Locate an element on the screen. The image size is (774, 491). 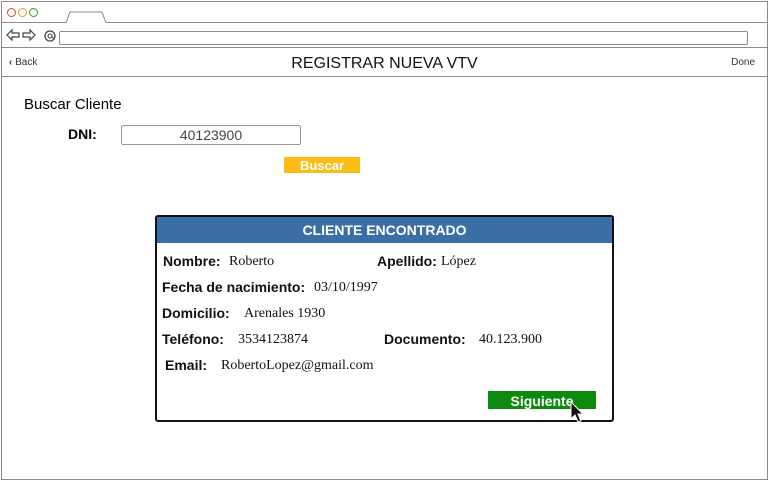
documento-label: Documento: is located at coordinates (425, 339).